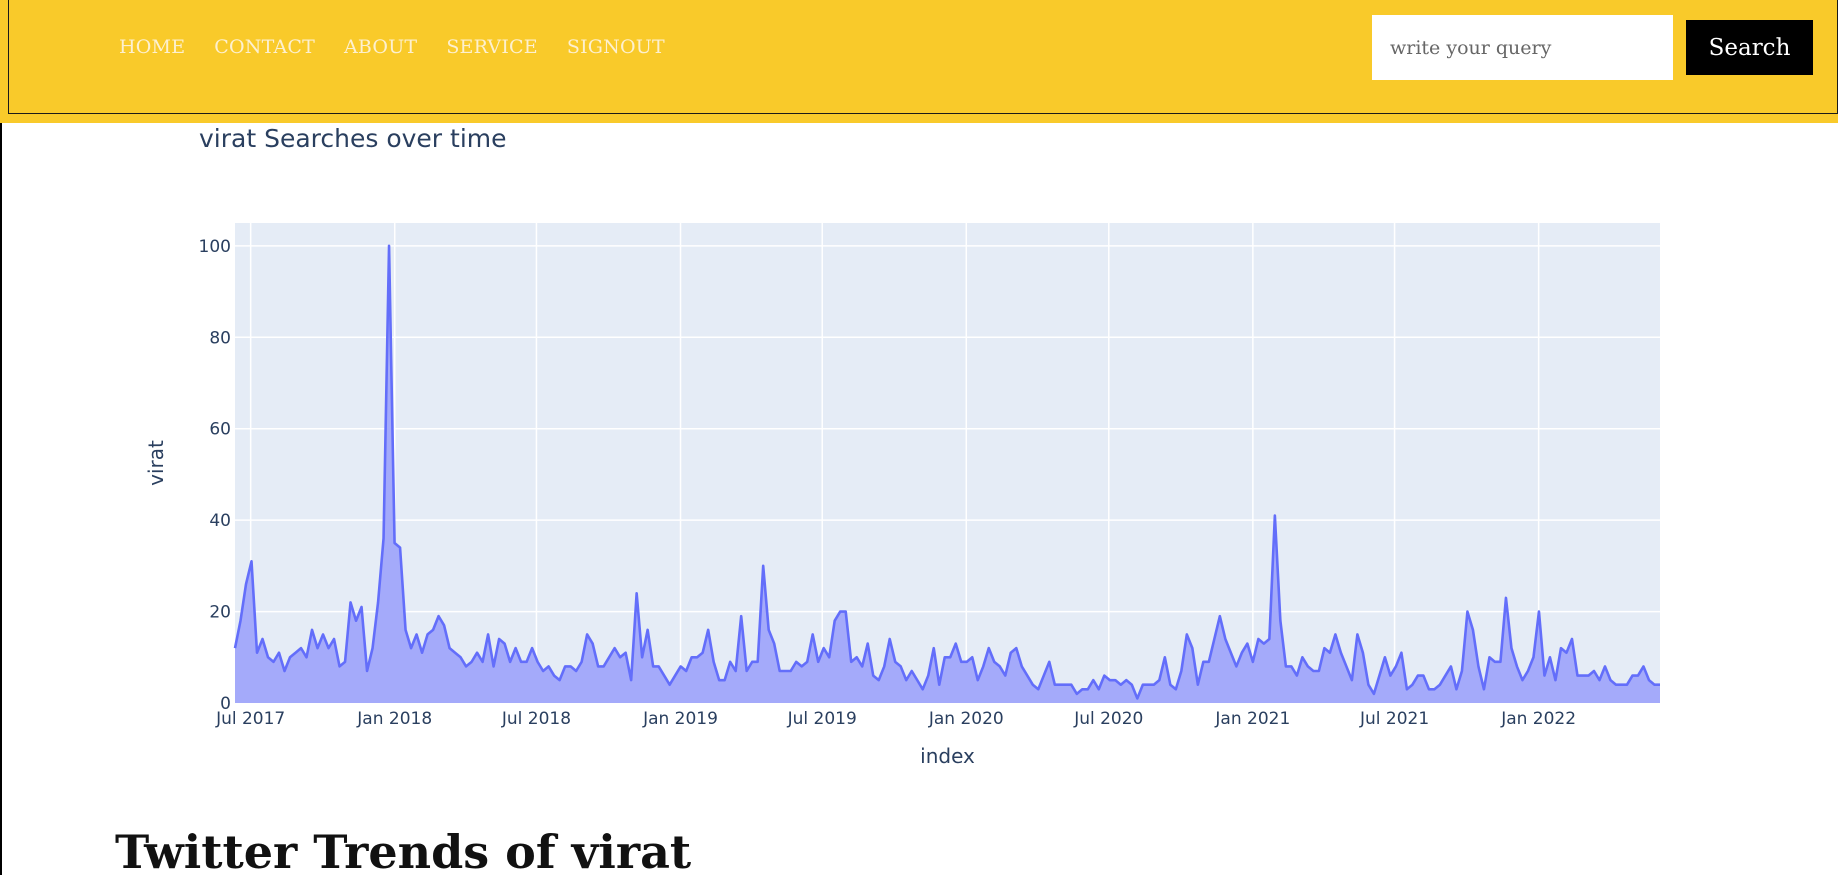  I want to click on y-axis-title: virat, so click(156, 463).